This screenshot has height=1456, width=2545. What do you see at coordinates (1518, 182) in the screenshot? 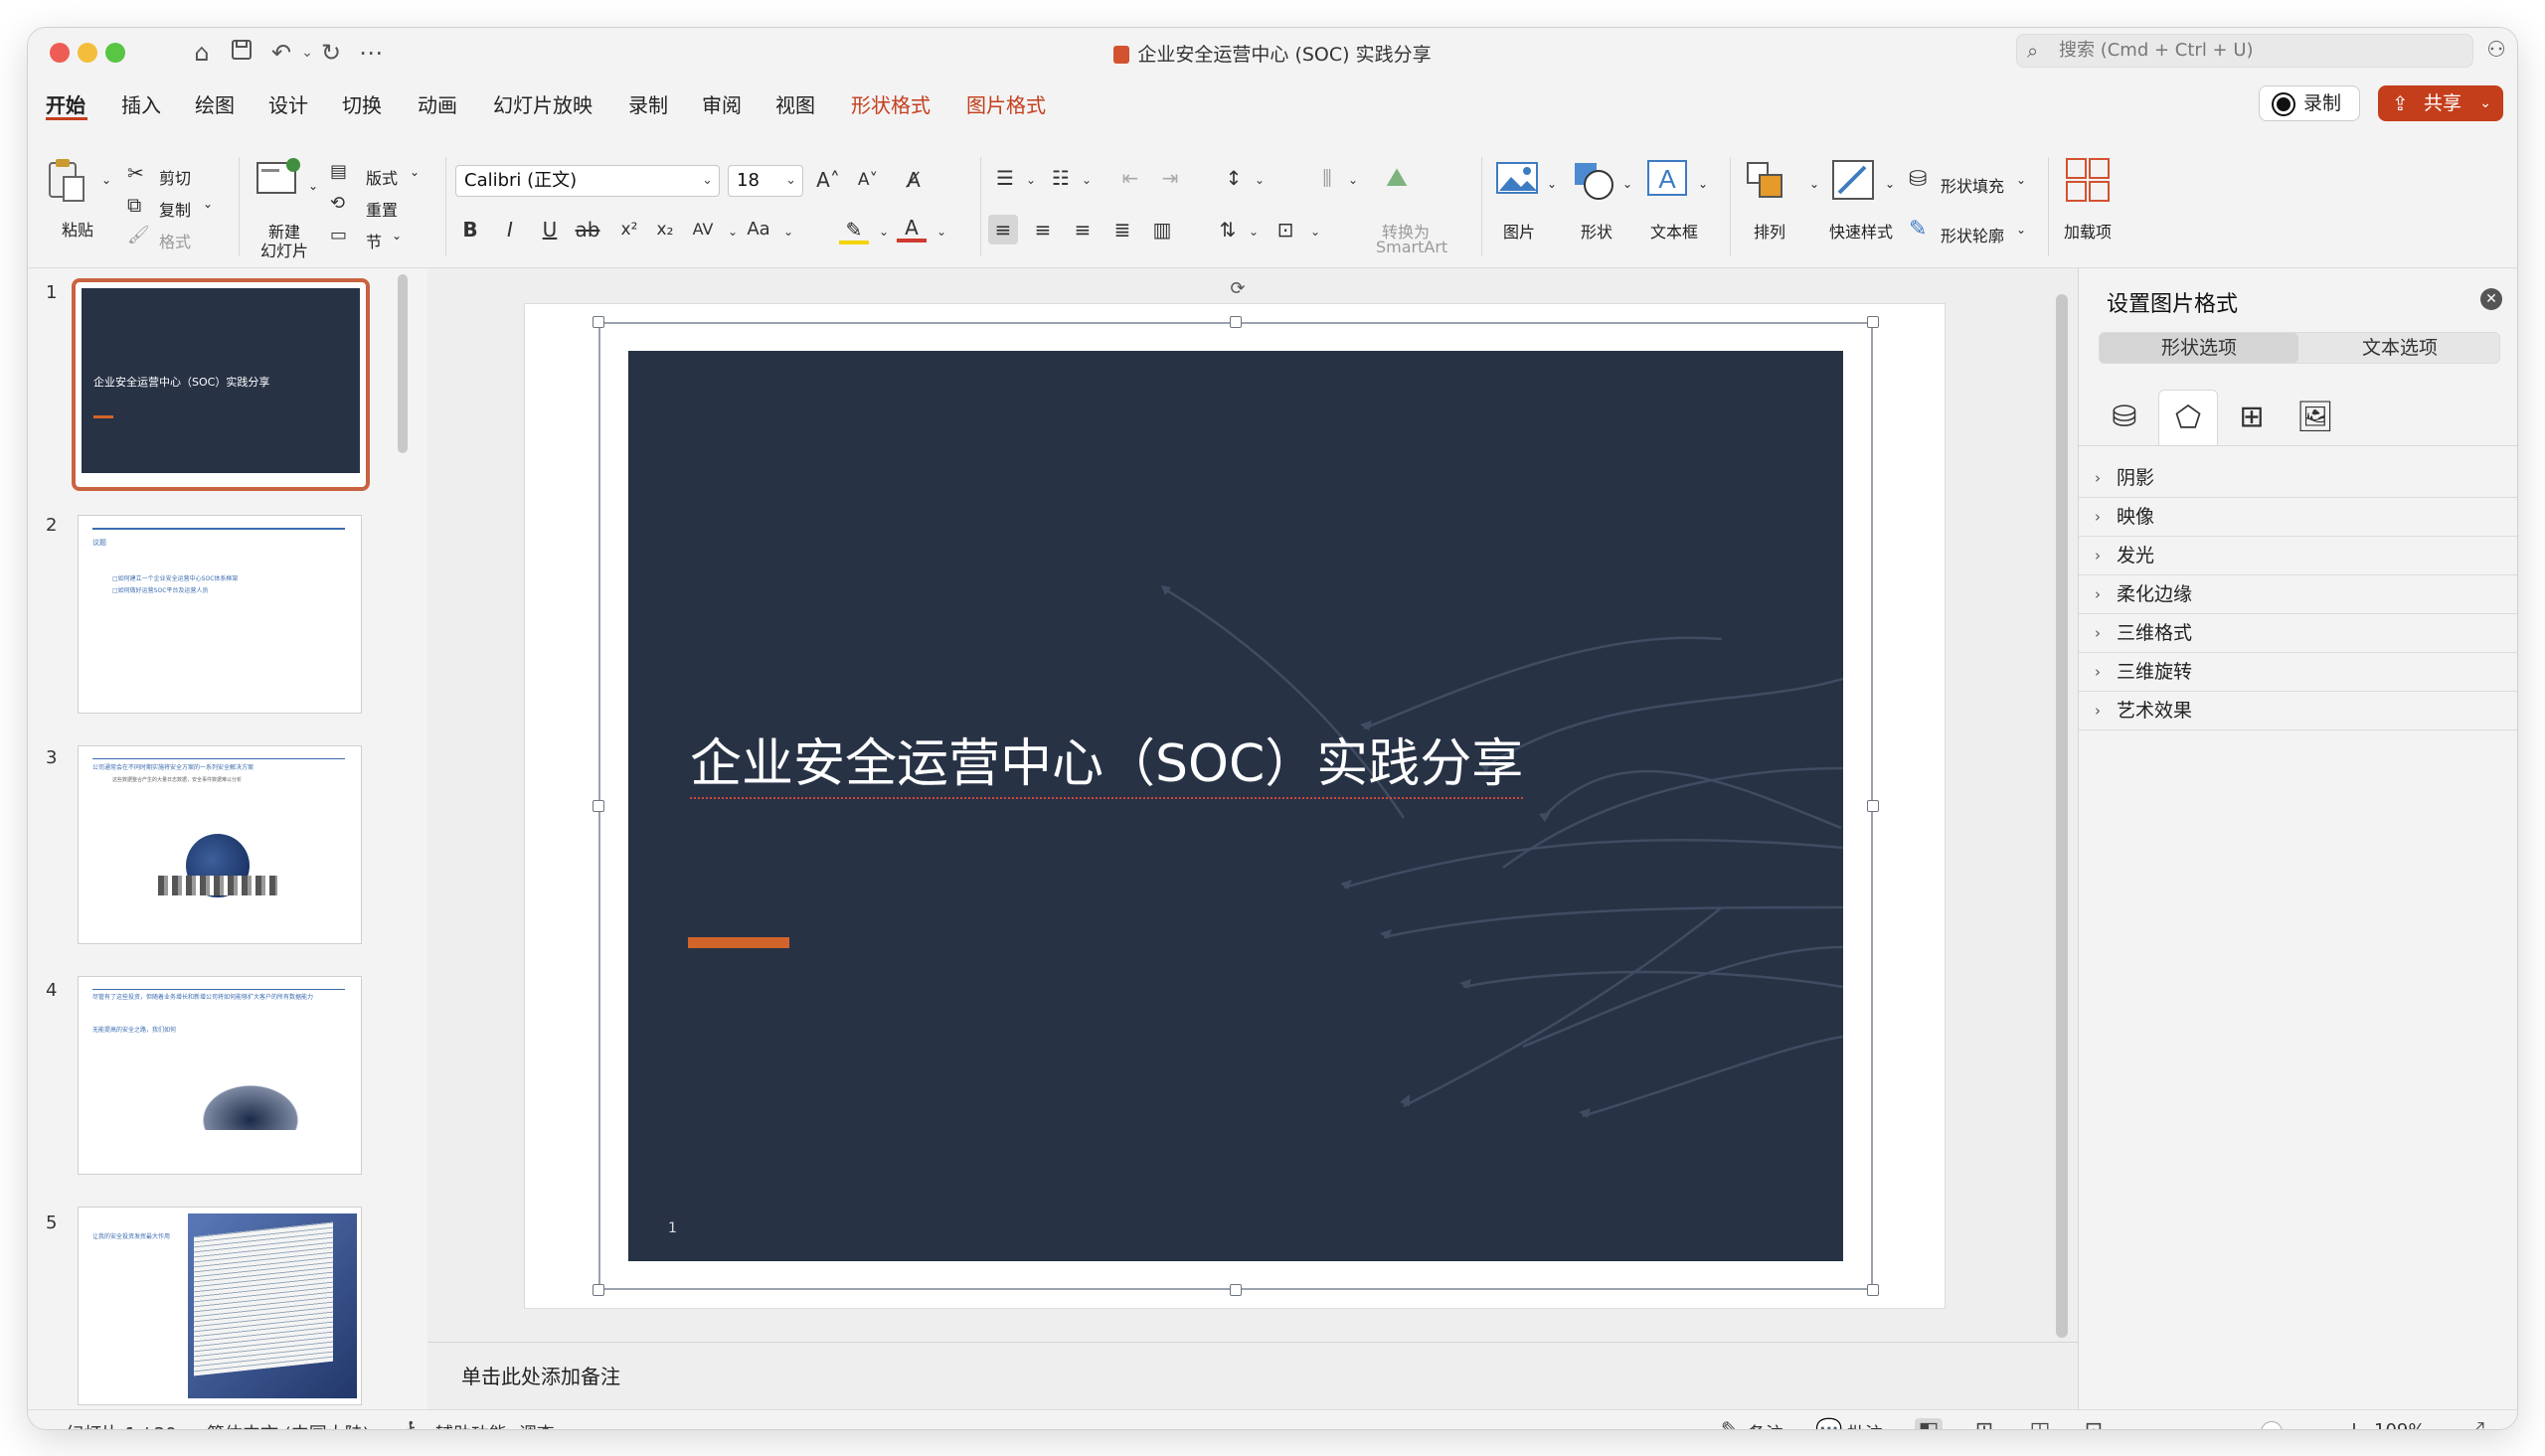
I see `picture-icon` at bounding box center [1518, 182].